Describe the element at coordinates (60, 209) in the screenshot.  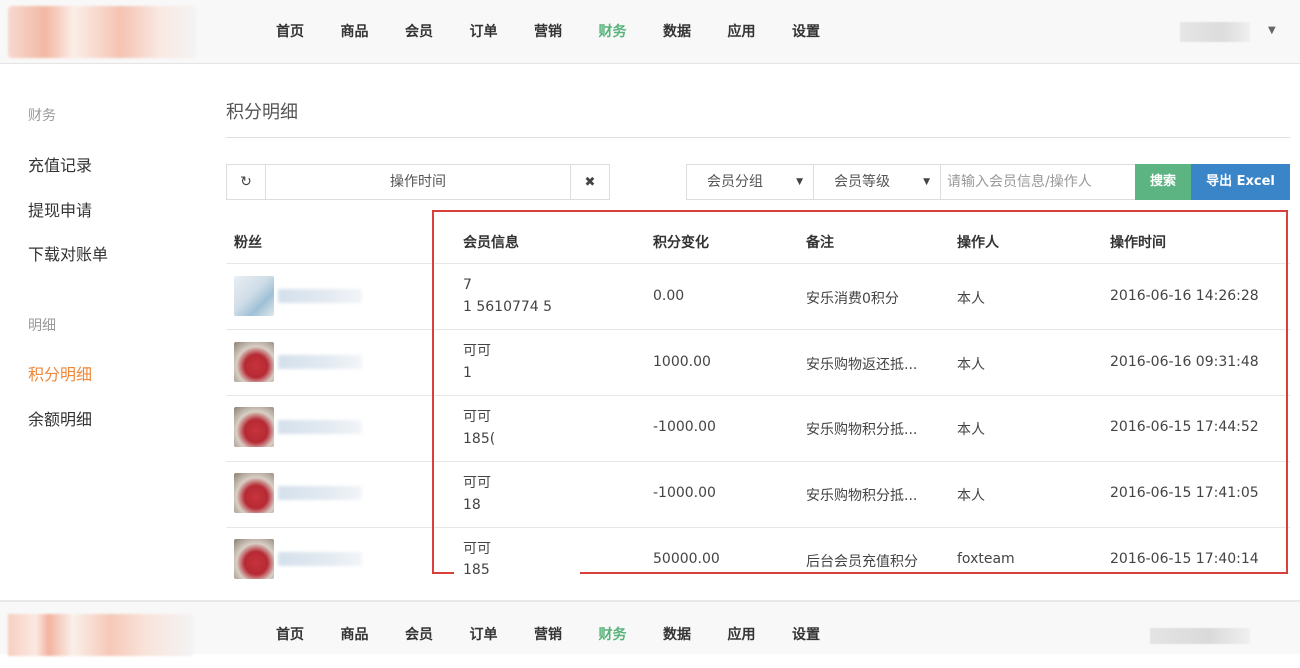
I see `sidebar-item-withdraw-requests: 提现申请` at that location.